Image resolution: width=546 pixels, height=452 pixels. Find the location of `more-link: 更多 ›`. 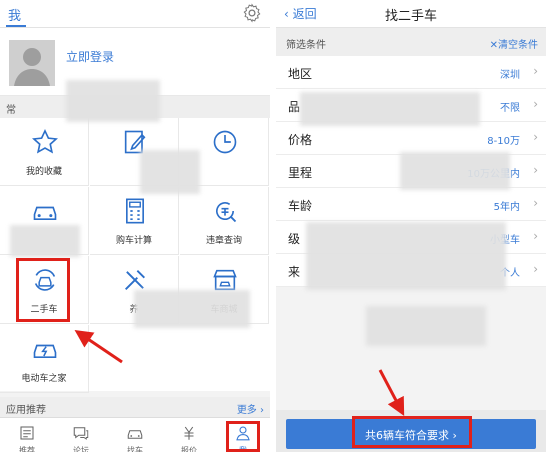

more-link: 更多 › is located at coordinates (250, 408).